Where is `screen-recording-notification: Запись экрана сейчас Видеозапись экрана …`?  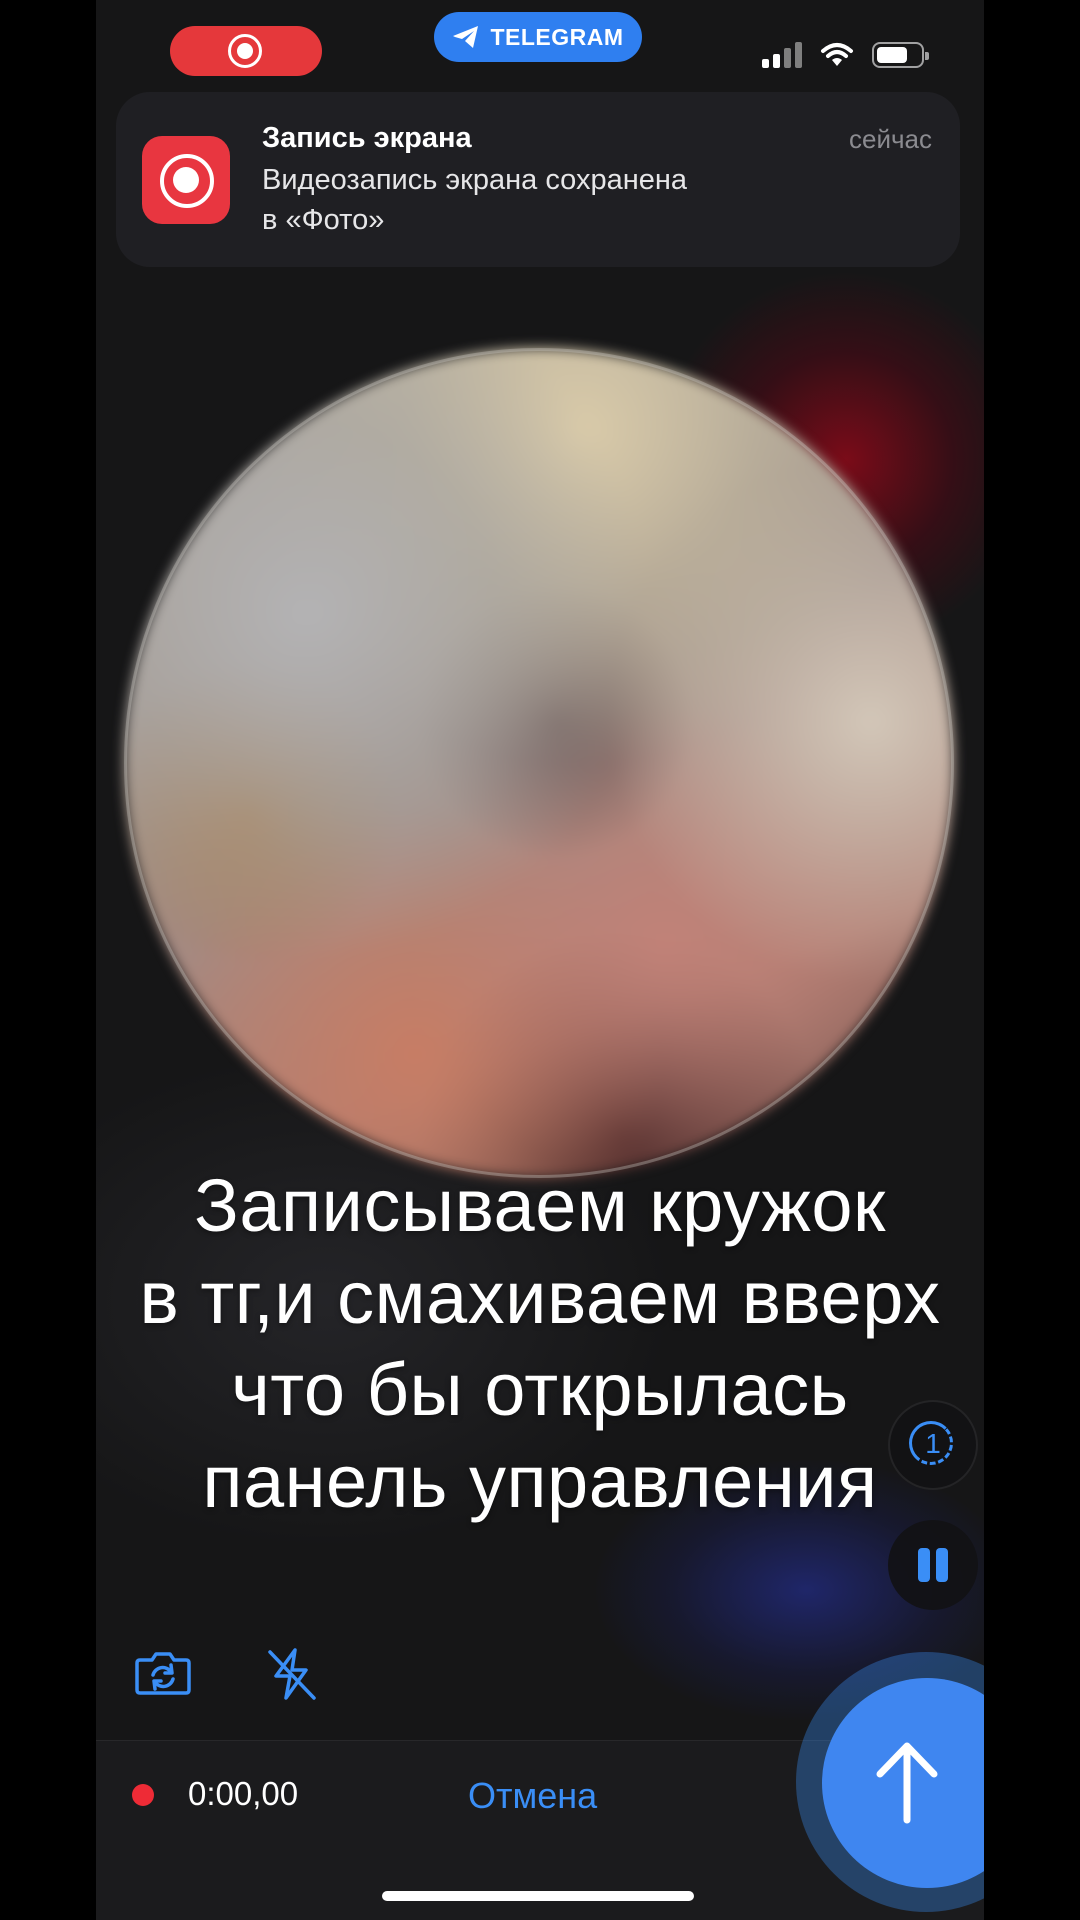
screen-recording-notification: Запись экрана сейчас Видеозапись экрана … is located at coordinates (538, 179).